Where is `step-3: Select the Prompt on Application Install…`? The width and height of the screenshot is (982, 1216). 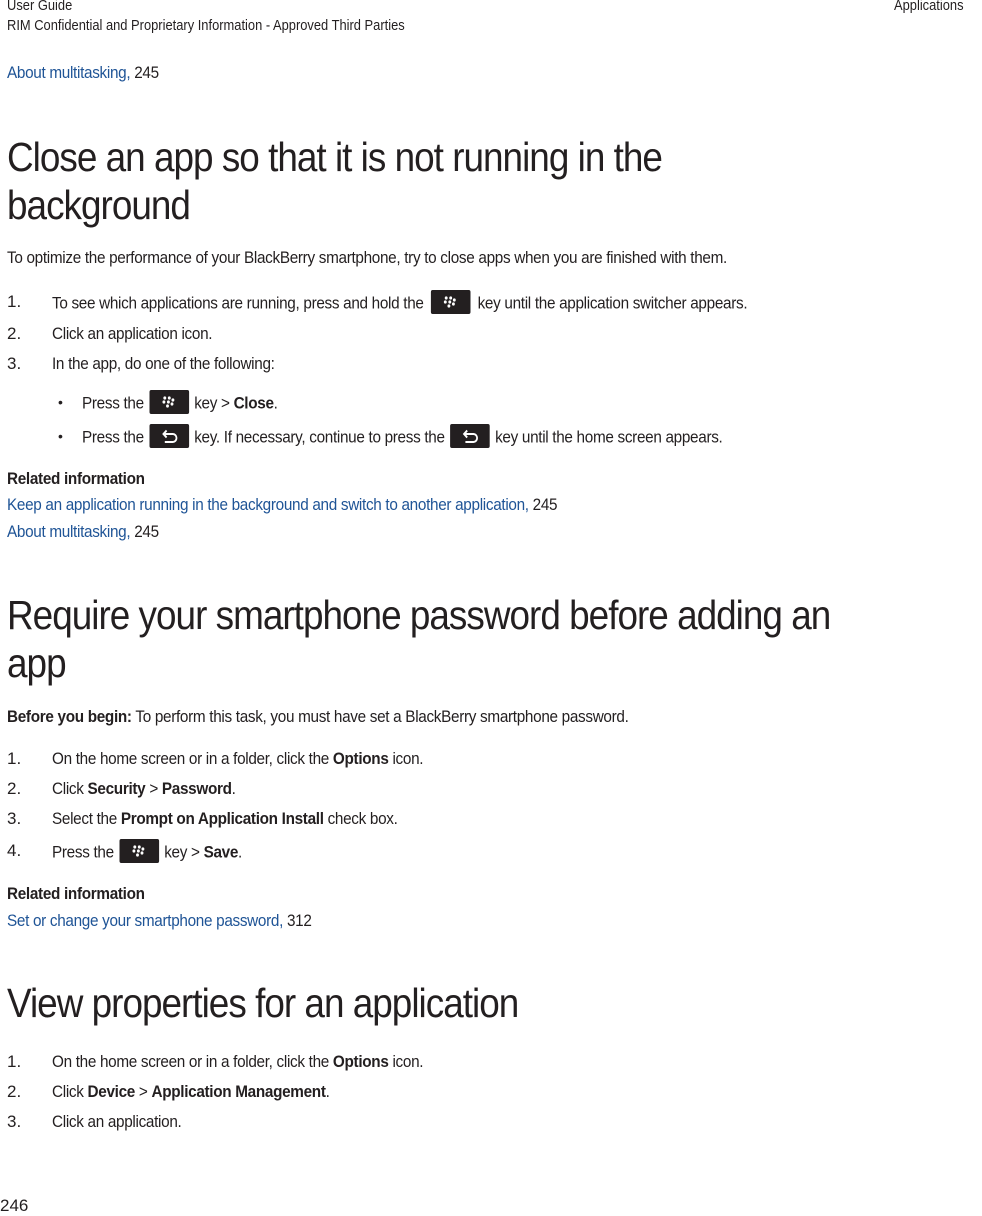 step-3: Select the Prompt on Application Install… is located at coordinates (225, 818).